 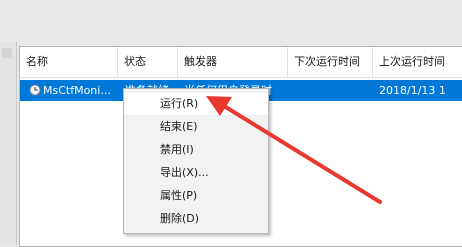 I want to click on menu-item-delete: 删除(D), so click(x=196, y=219).